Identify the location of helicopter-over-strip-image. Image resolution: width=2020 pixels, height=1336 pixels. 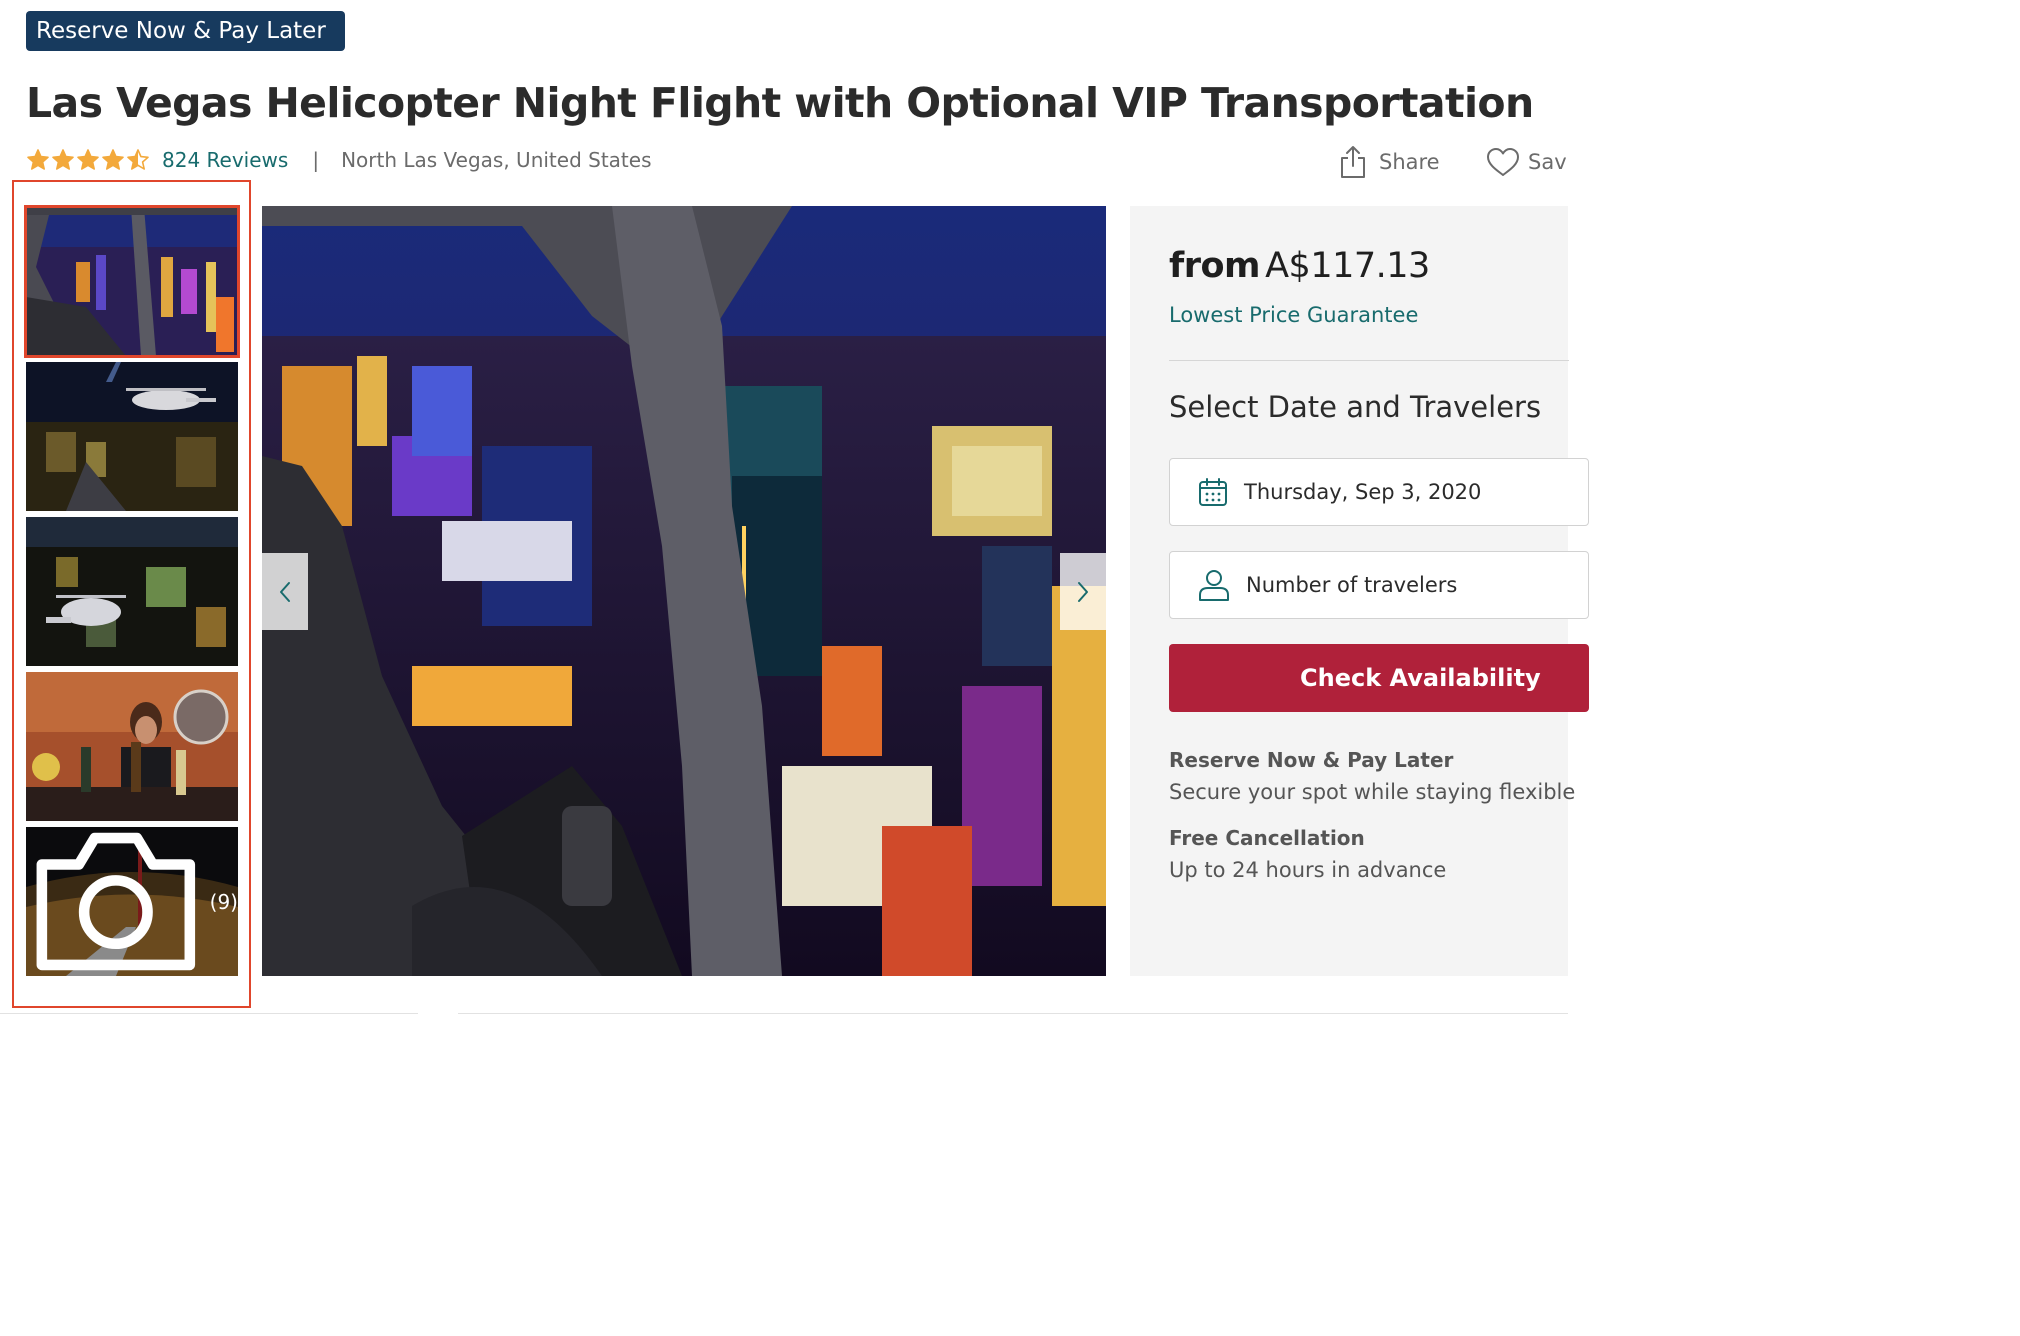
(132, 436).